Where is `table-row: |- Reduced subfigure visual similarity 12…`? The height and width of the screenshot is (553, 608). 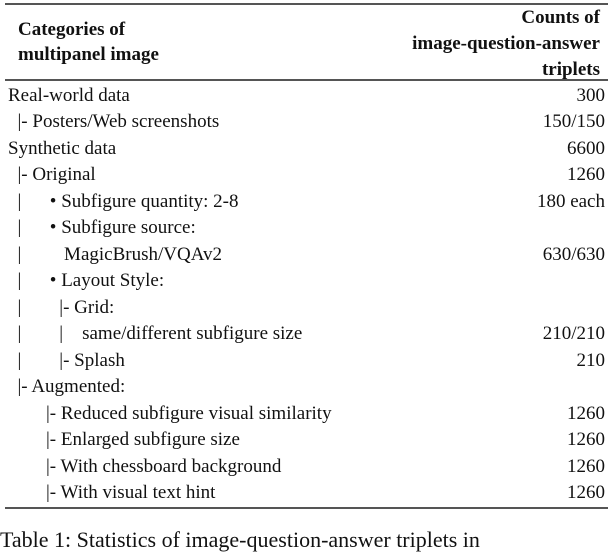 table-row: |- Reduced subfigure visual similarity 12… is located at coordinates (306, 414).